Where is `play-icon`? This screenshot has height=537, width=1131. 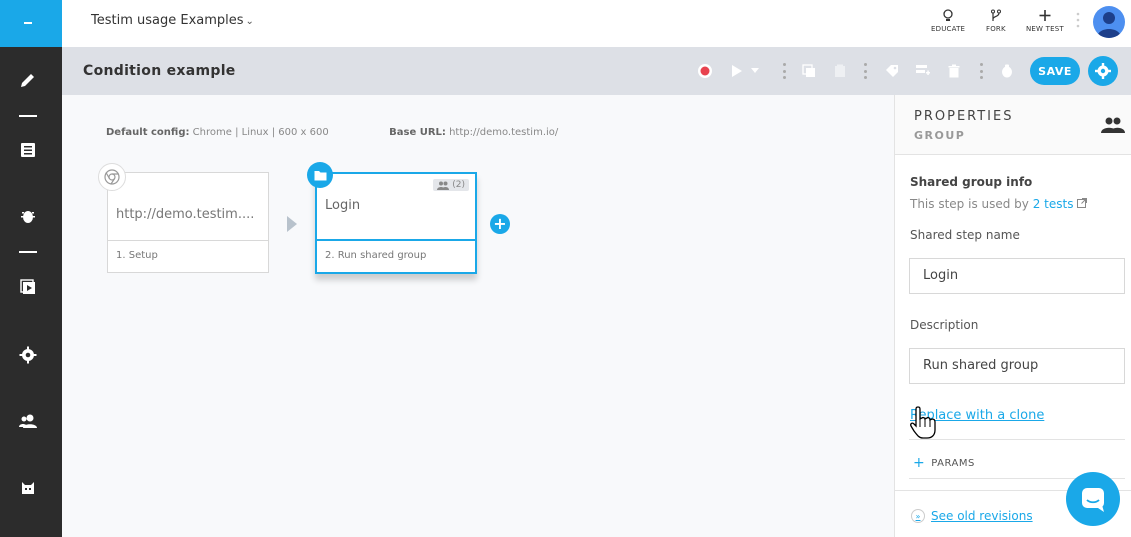
play-icon is located at coordinates (736, 71).